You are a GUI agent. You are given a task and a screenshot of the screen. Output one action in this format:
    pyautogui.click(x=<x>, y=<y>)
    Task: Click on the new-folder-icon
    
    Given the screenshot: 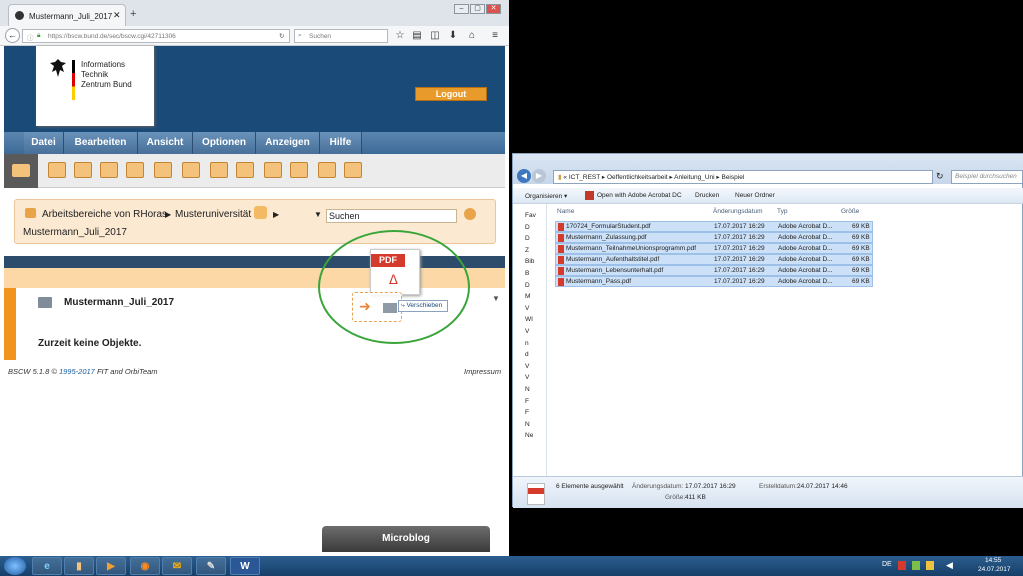 What is the action you would take?
    pyautogui.click(x=109, y=170)
    